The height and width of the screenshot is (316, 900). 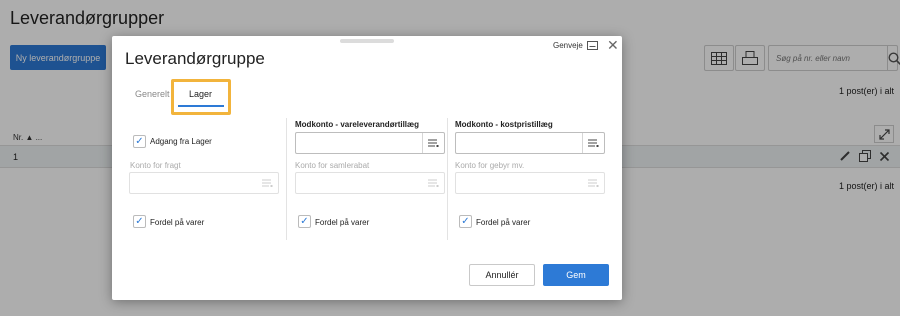 I want to click on counter-account-supplier-surcharge-input, so click(x=359, y=143).